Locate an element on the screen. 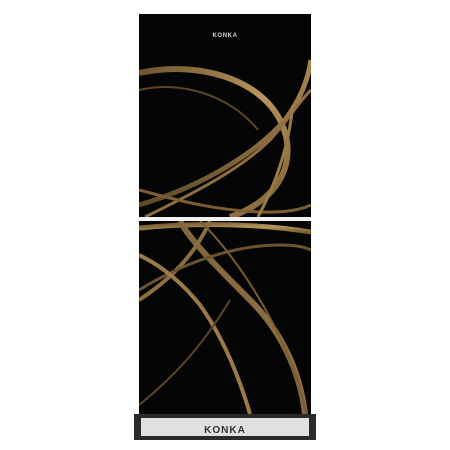 The width and height of the screenshot is (450, 450). brand-logo-top: KONKA is located at coordinates (225, 36).